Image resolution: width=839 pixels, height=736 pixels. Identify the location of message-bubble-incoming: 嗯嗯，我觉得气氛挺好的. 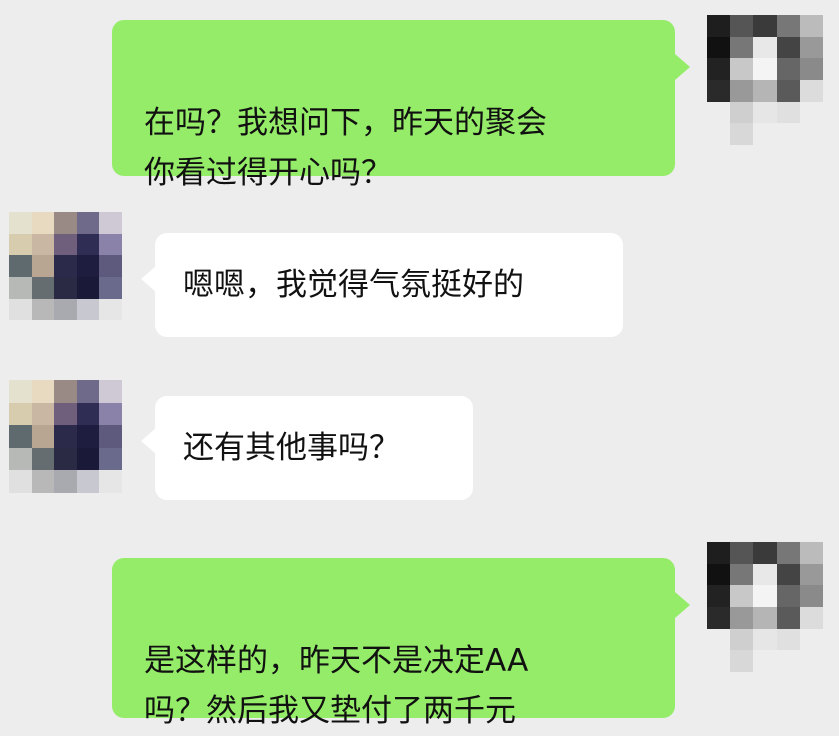
(389, 285).